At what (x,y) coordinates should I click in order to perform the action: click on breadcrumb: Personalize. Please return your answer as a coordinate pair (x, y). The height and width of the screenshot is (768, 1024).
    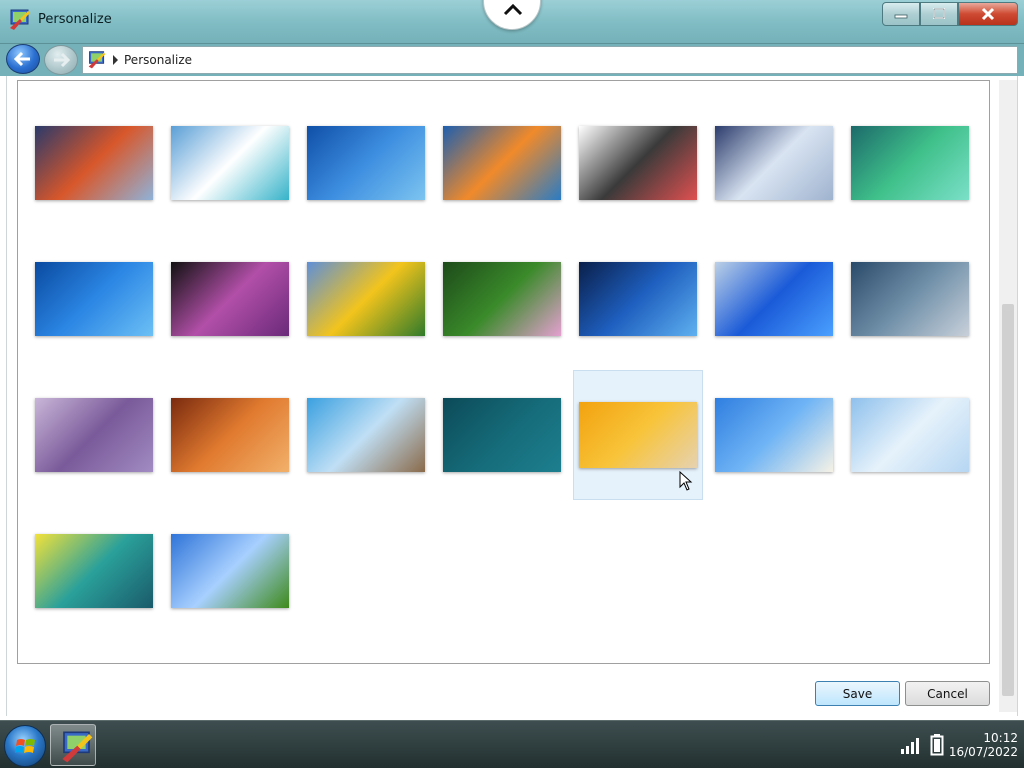
    Looking at the image, I should click on (158, 60).